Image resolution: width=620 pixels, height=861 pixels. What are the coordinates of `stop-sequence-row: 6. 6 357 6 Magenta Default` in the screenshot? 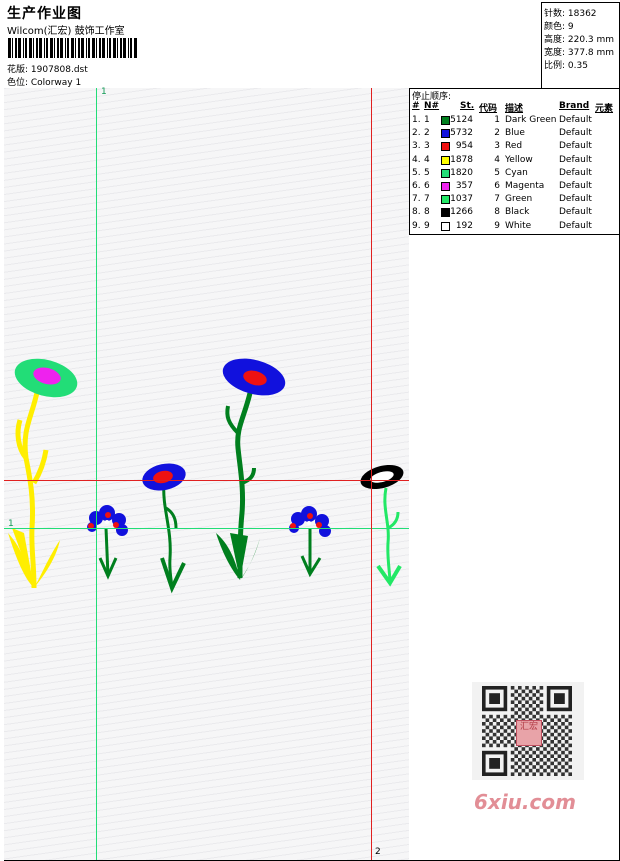 It's located at (515, 187).